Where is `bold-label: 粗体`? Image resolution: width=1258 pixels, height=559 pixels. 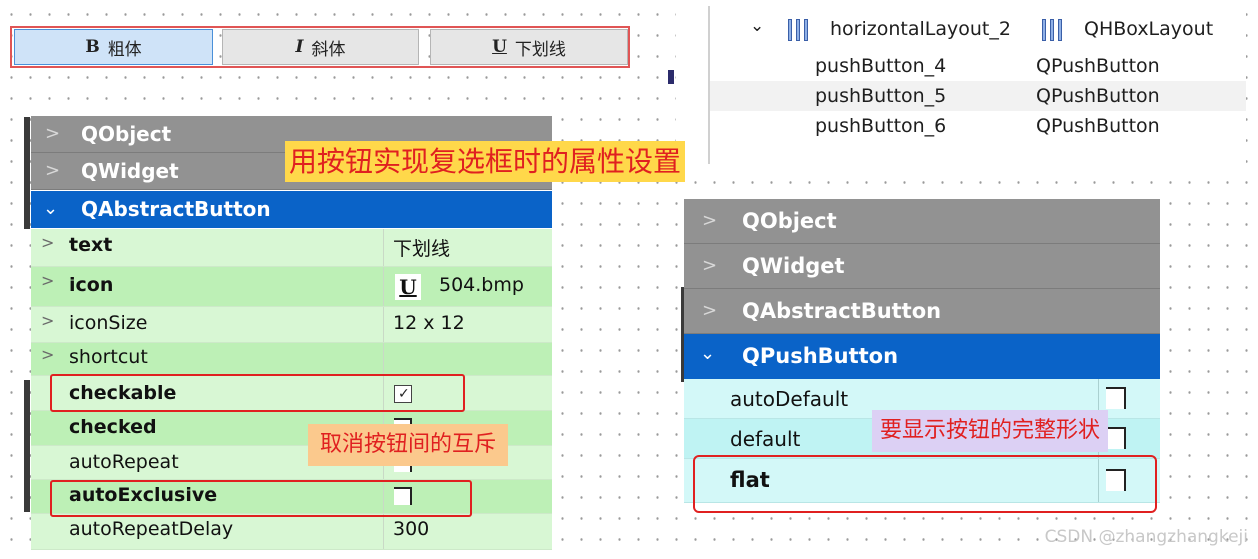 bold-label: 粗体 is located at coordinates (124, 49).